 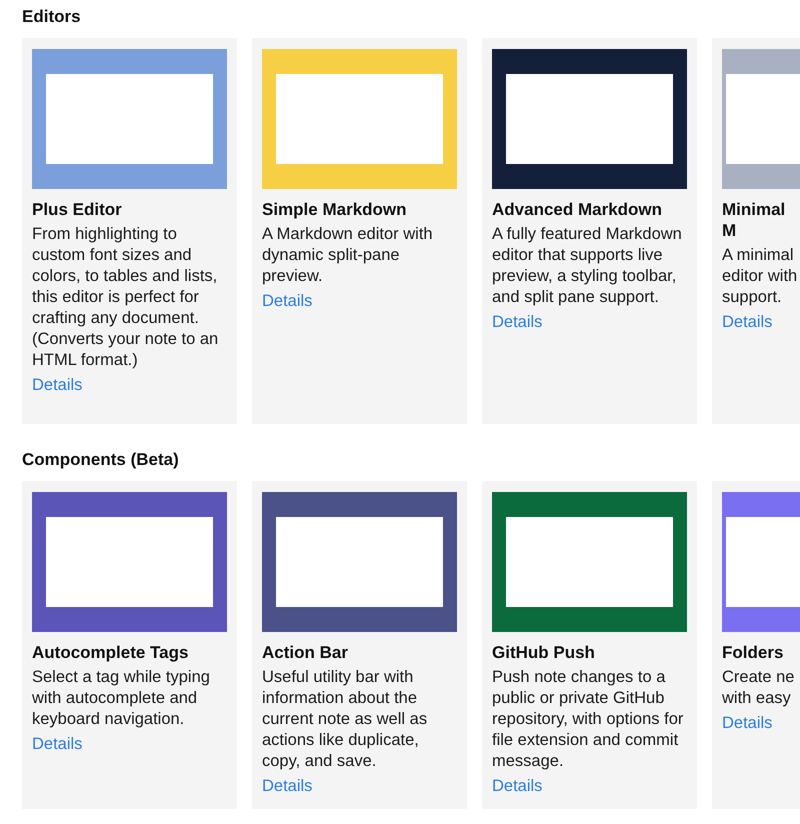 What do you see at coordinates (759, 688) in the screenshot?
I see `card-description: Create ne with easy` at bounding box center [759, 688].